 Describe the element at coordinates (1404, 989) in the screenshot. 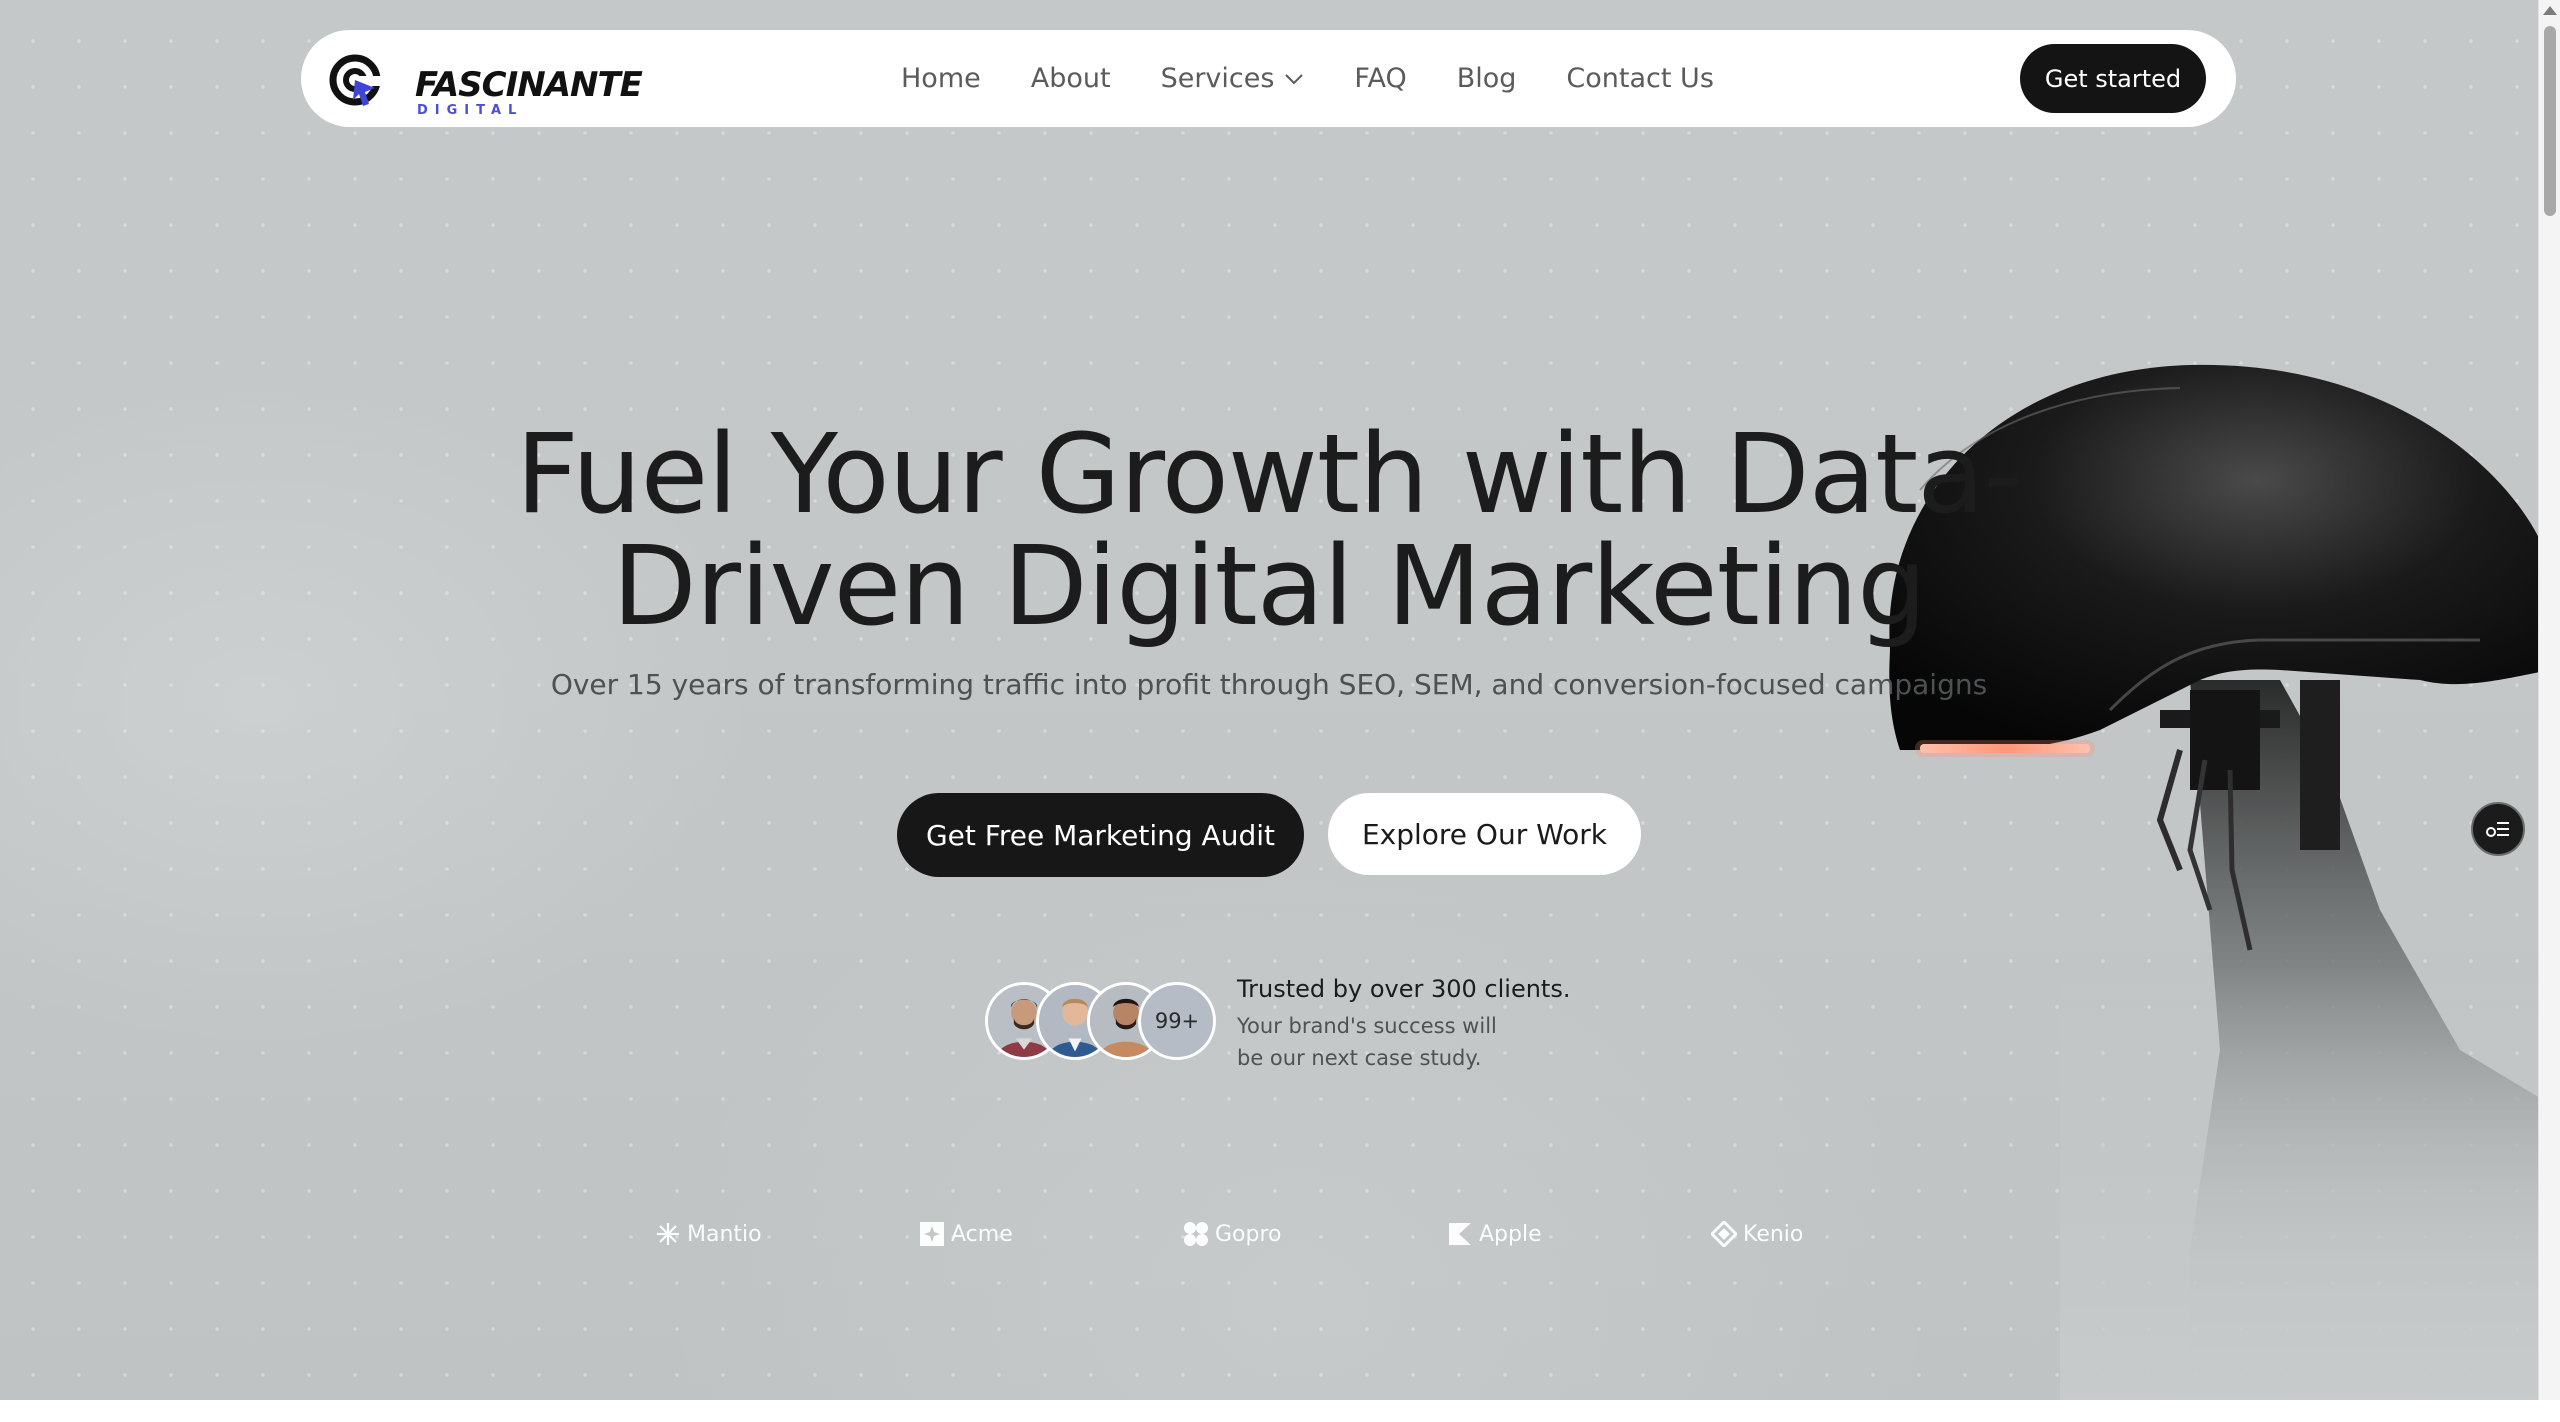

I see `trust-title: Trusted by over 300 clients.` at that location.